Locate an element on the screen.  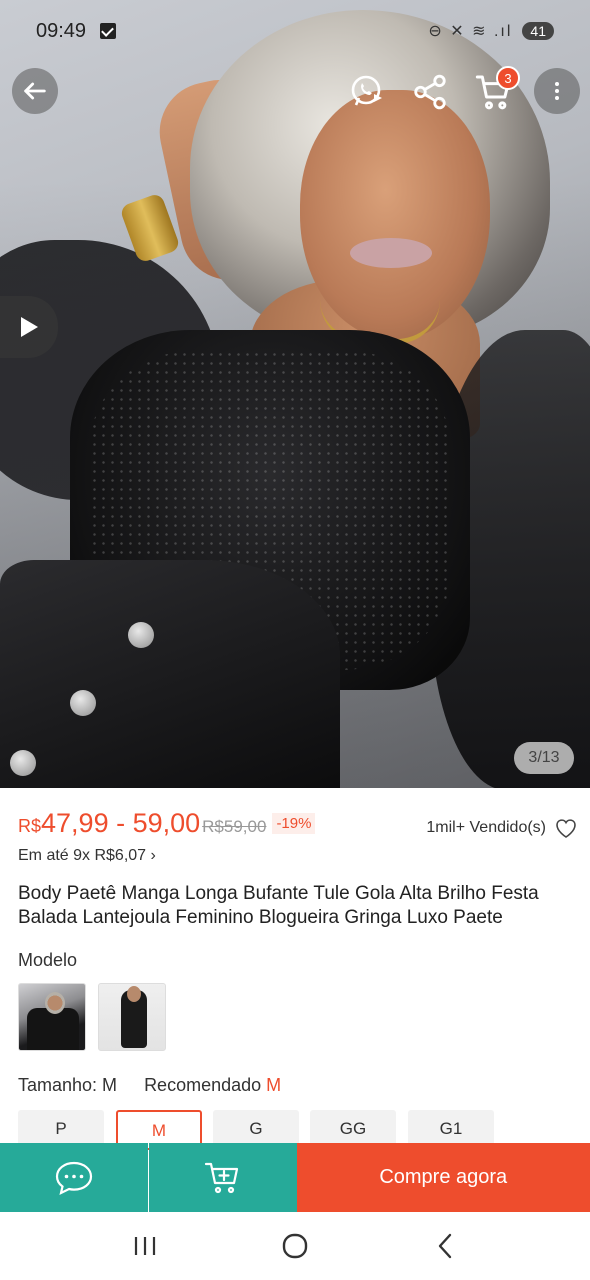
more-vertical-icon is located at coordinates (557, 91).